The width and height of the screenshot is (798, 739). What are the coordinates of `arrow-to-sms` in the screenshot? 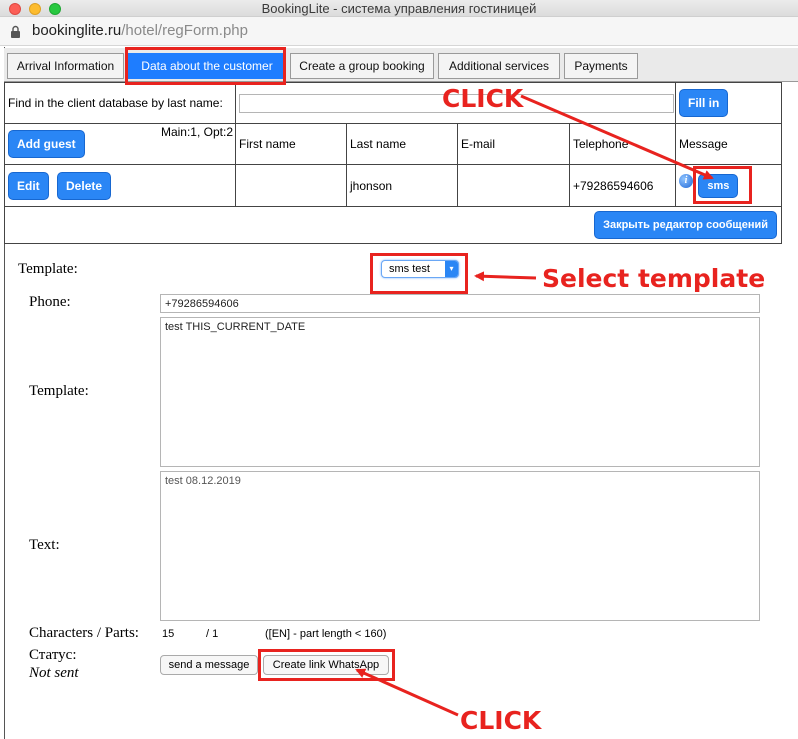 It's located at (617, 137).